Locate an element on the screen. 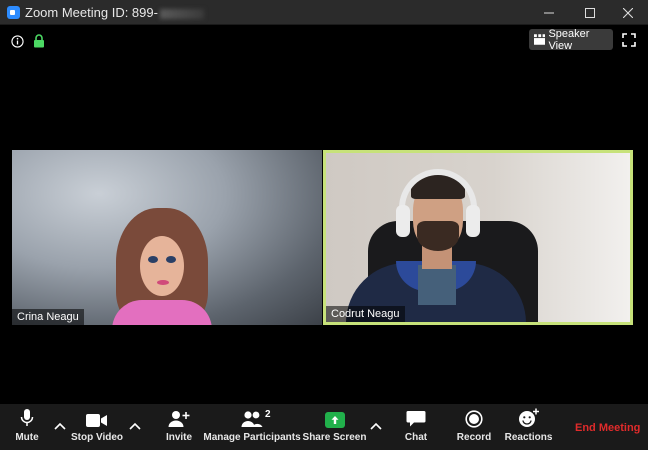 Image resolution: width=648 pixels, height=450 pixels. doll-face is located at coordinates (162, 266).